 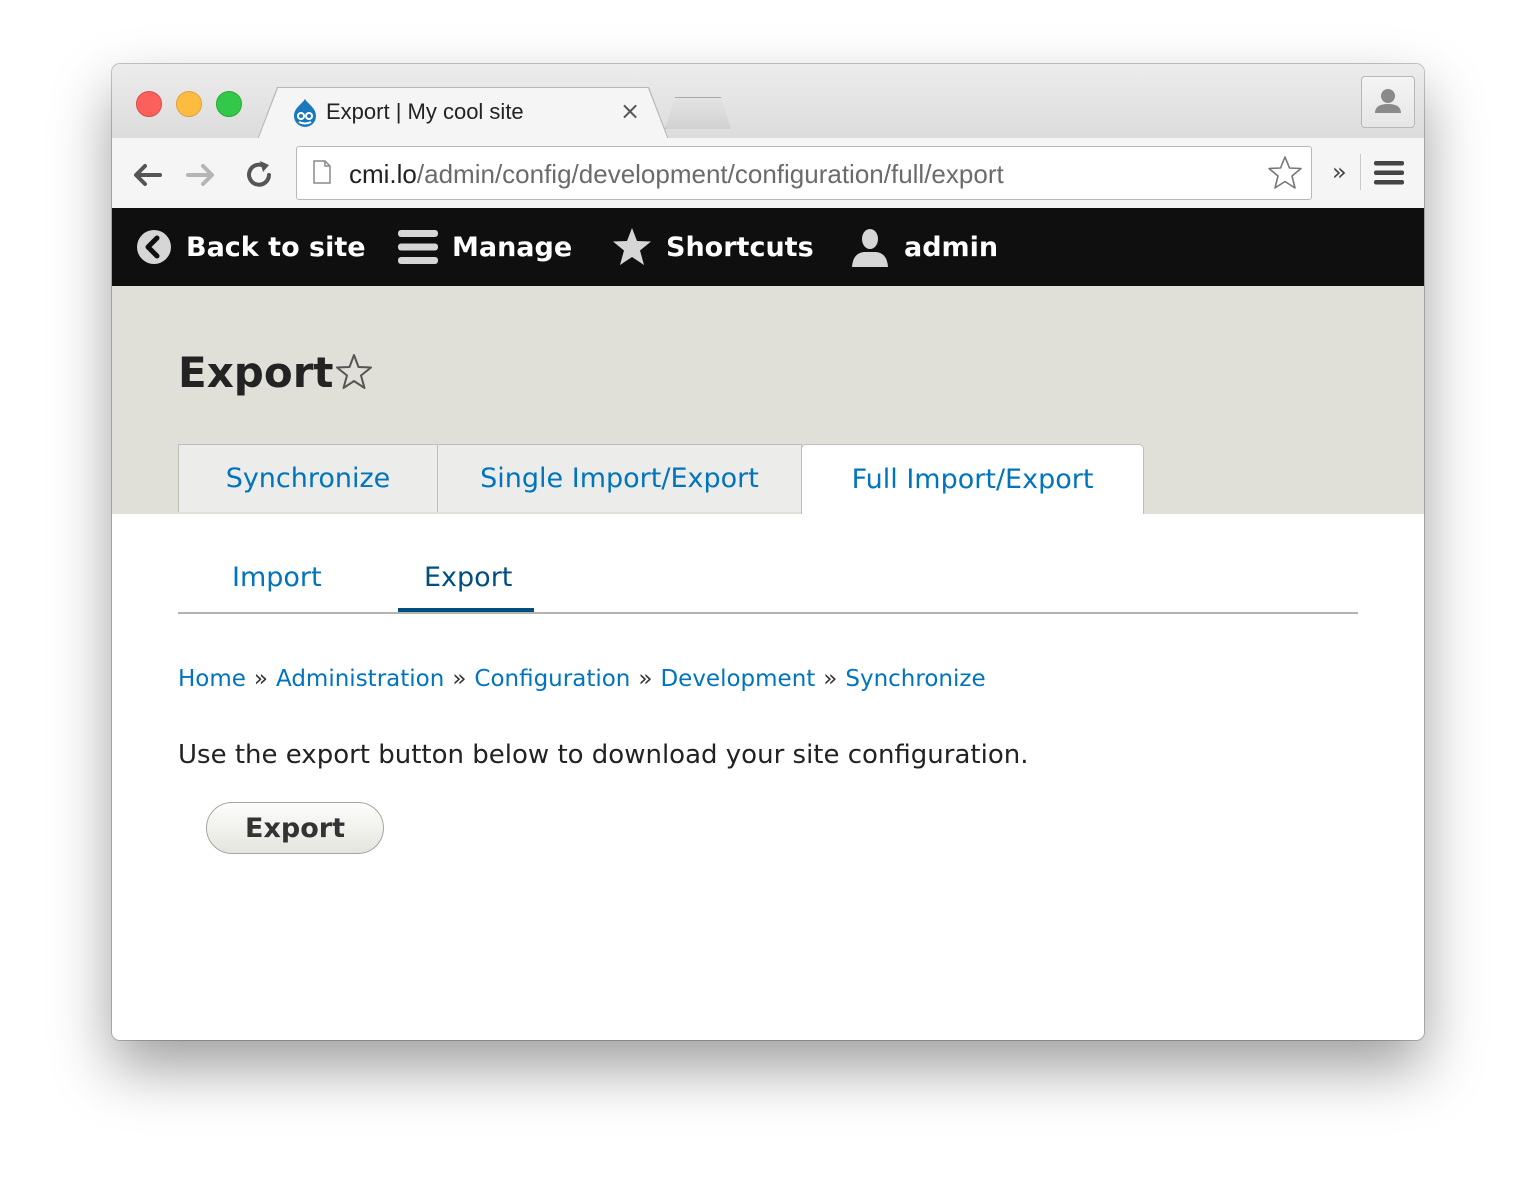 I want to click on close-window-button, so click(x=149, y=104).